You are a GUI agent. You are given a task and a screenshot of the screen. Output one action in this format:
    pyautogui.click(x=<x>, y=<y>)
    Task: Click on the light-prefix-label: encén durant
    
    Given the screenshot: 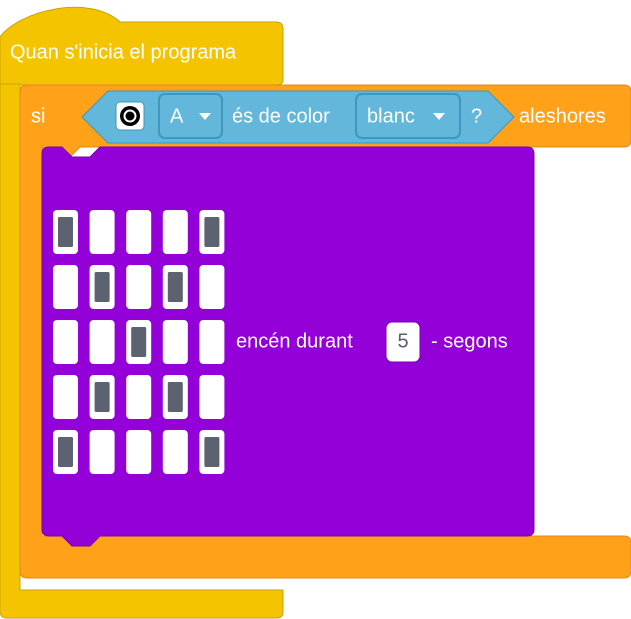 What is the action you would take?
    pyautogui.click(x=294, y=341)
    